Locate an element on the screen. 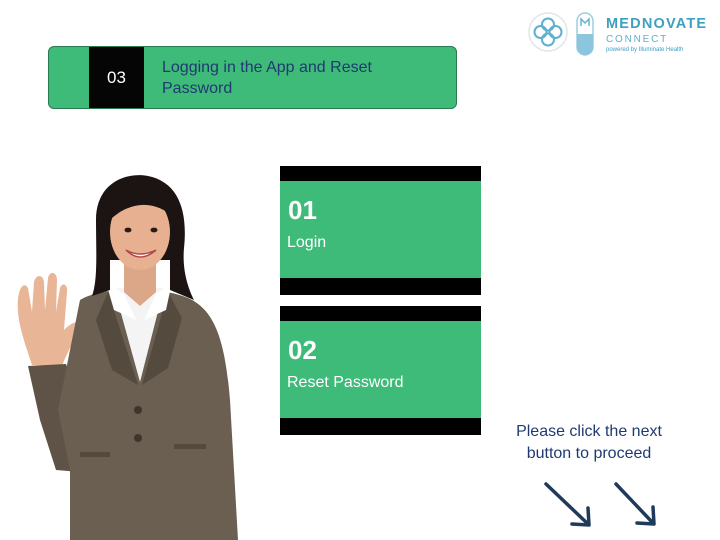  logo-tagline: powered by Illuminate Health is located at coordinates (645, 50).